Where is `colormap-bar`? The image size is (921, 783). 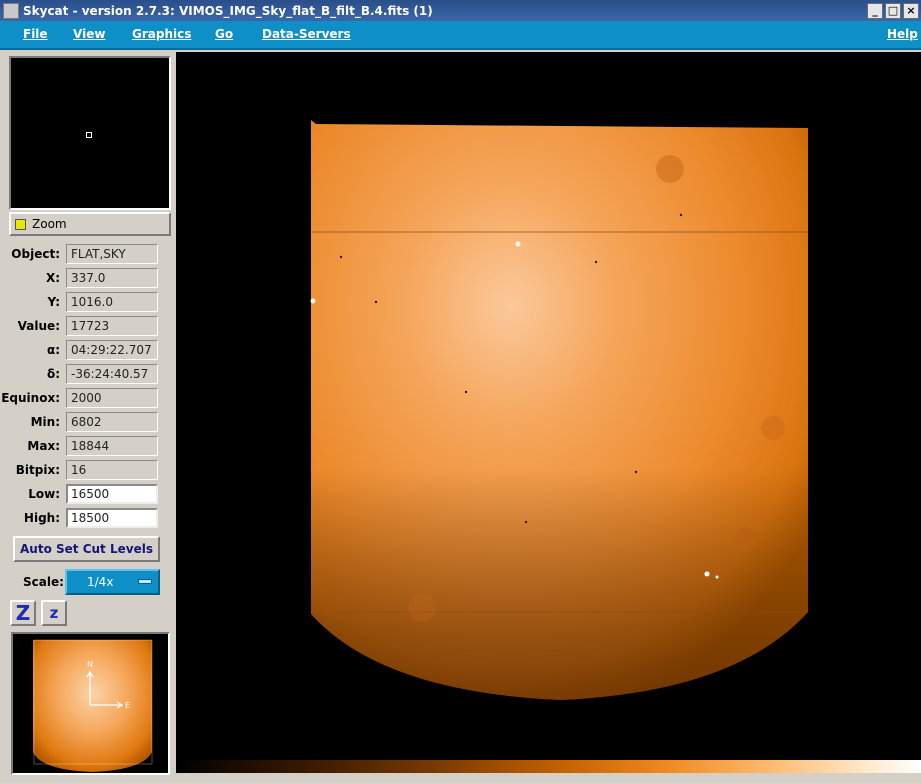 colormap-bar is located at coordinates (548, 766).